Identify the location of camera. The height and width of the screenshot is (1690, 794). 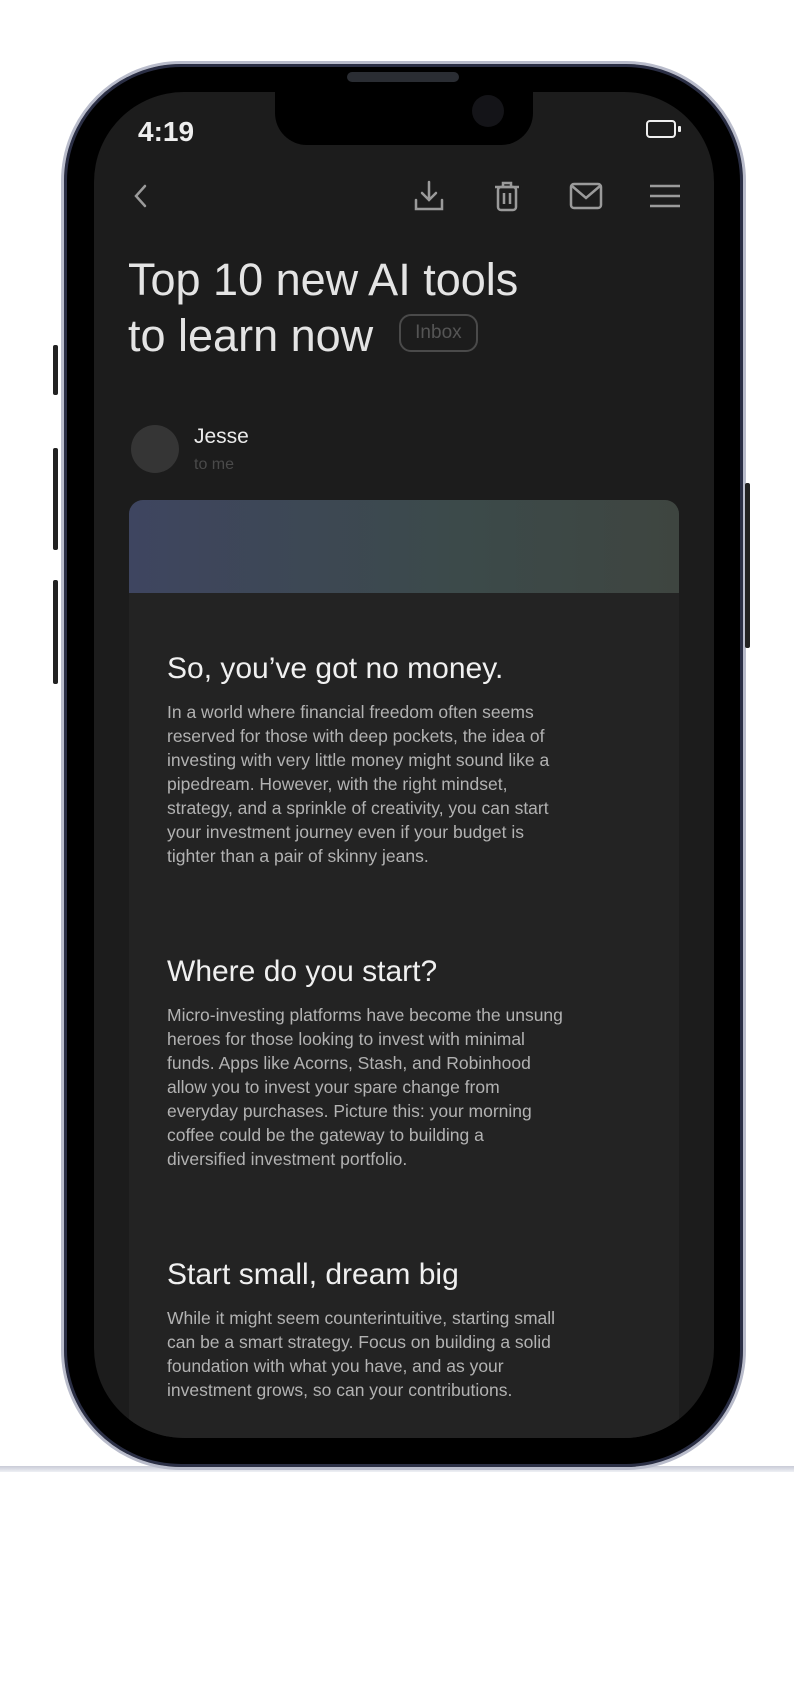
(488, 111).